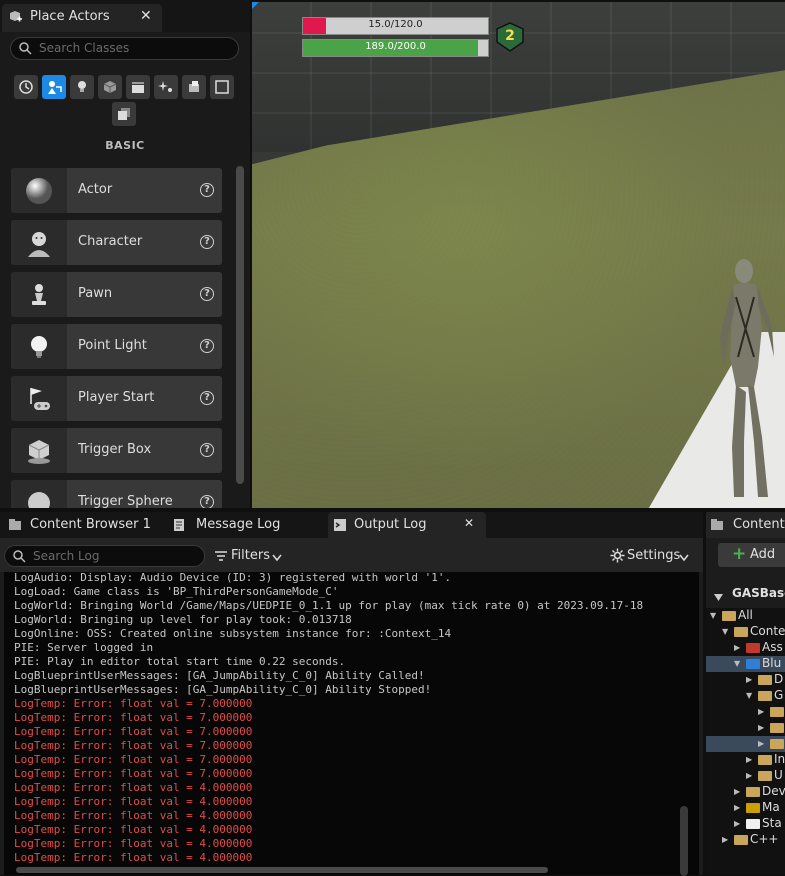  I want to click on lightbulb-icon, so click(39, 346).